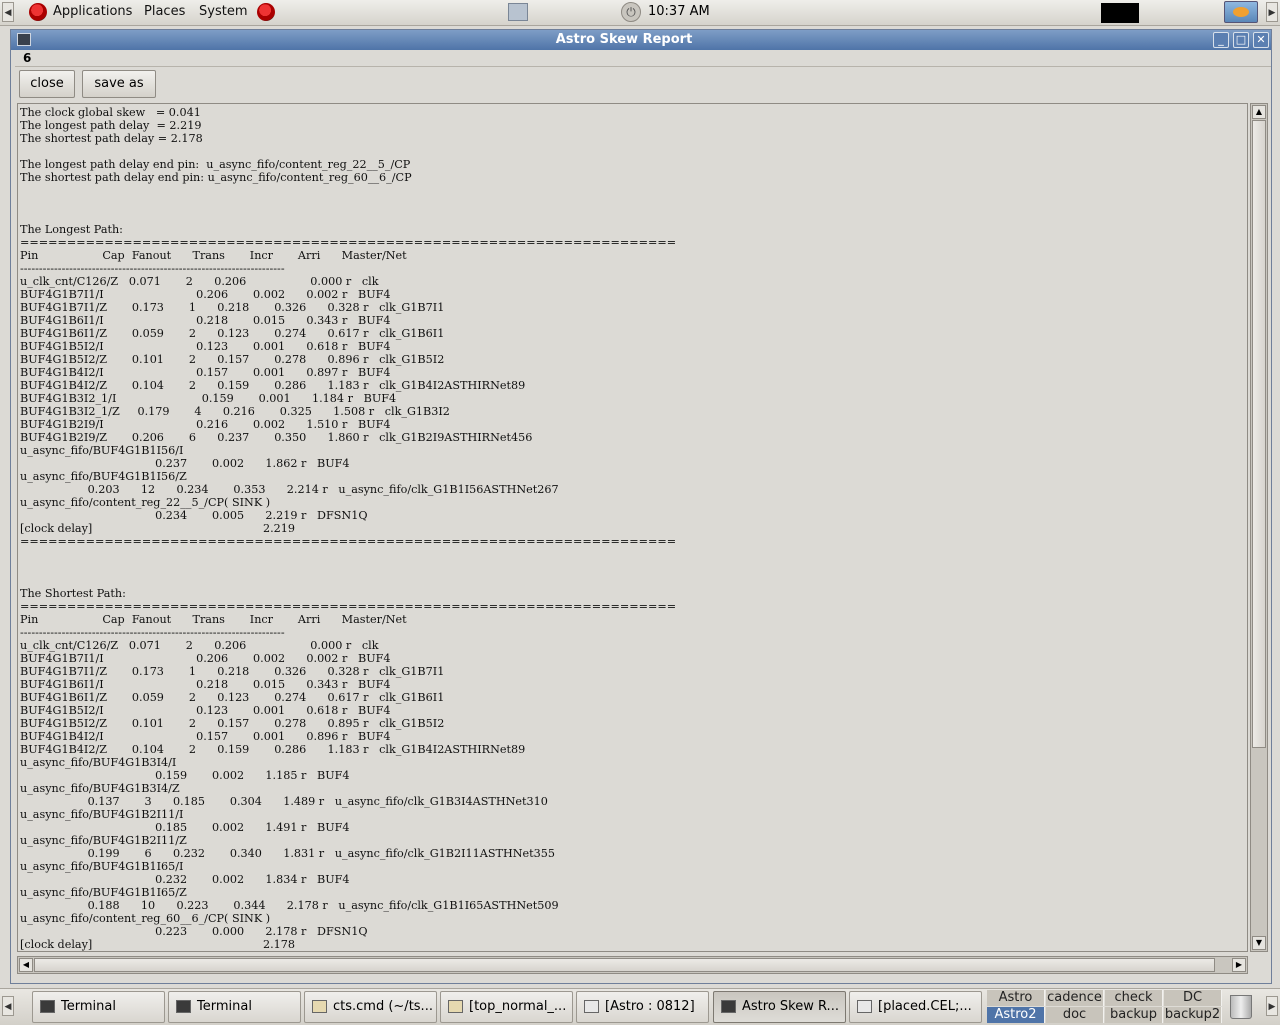 This screenshot has width=1280, height=1025. What do you see at coordinates (1261, 40) in the screenshot?
I see `close-icon: ✕` at bounding box center [1261, 40].